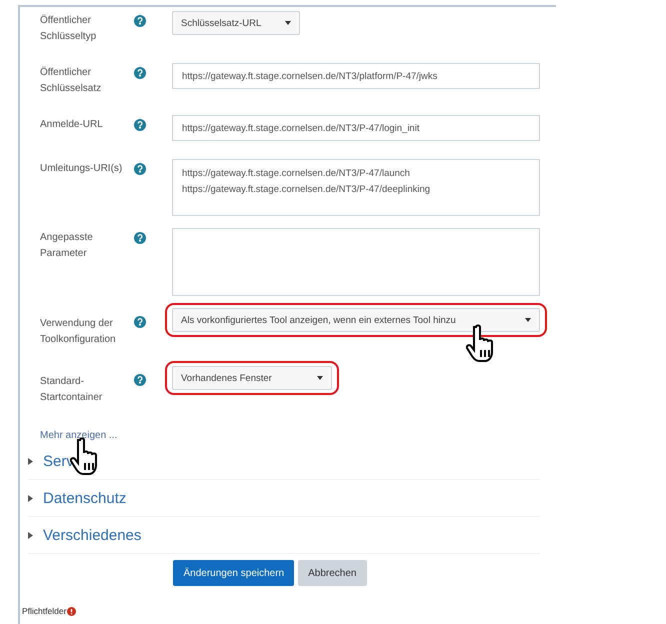  I want to click on dropdown: Als vorkonfiguriertes Tool anzeigen, wenn ein externes Tool hinzu, so click(356, 320).